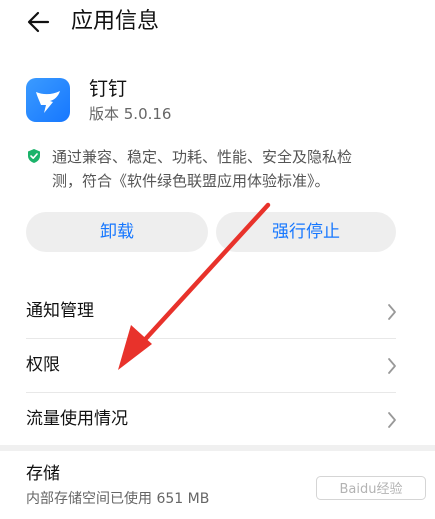  Describe the element at coordinates (217, 312) in the screenshot. I see `notification-management-row: 通知管理` at that location.